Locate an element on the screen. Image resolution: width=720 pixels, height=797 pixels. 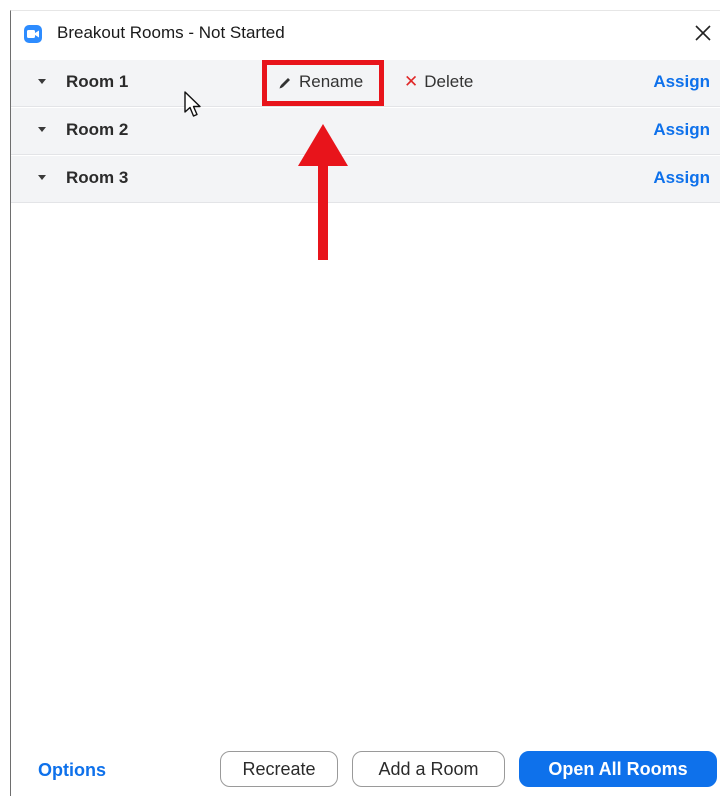
open-all-rooms-button: Open All Rooms is located at coordinates (618, 769).